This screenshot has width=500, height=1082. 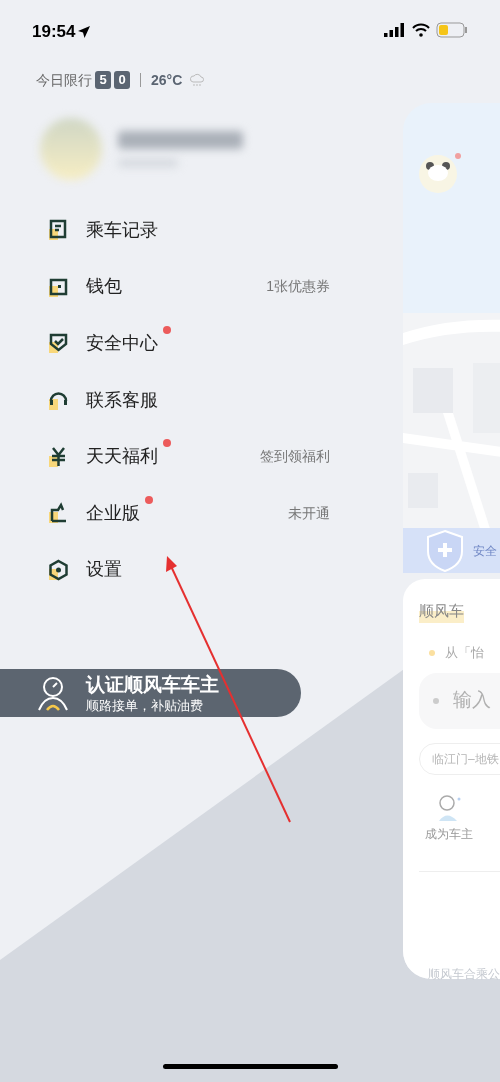 What do you see at coordinates (421, 30) in the screenshot?
I see `wifi-icon` at bounding box center [421, 30].